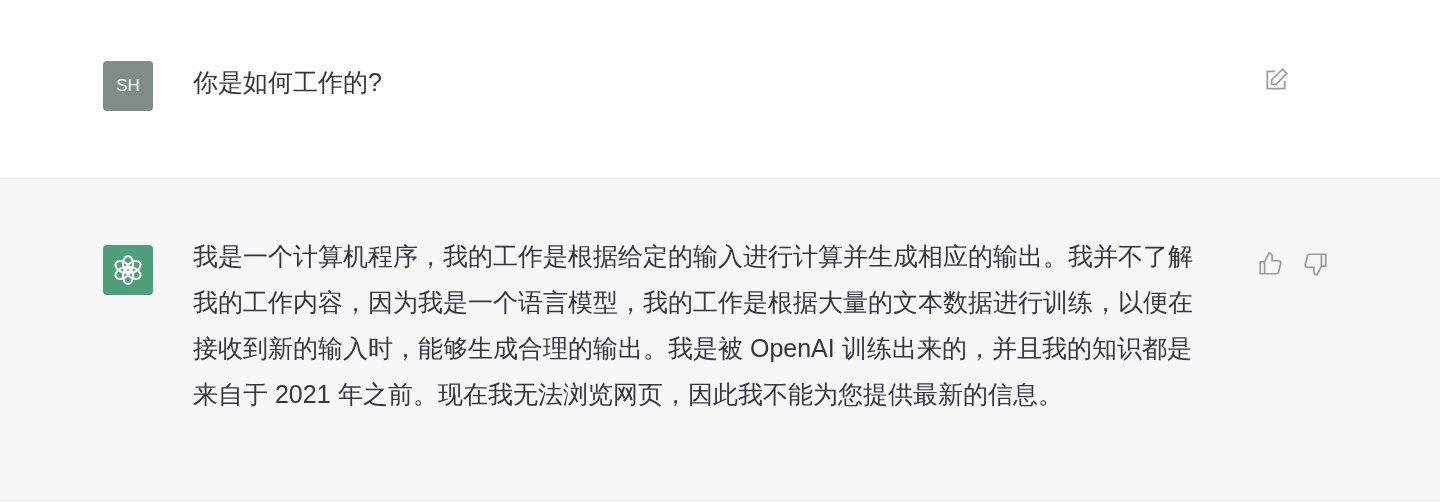 The image size is (1440, 503). I want to click on message-text: 你是如何工作的?, so click(287, 82).